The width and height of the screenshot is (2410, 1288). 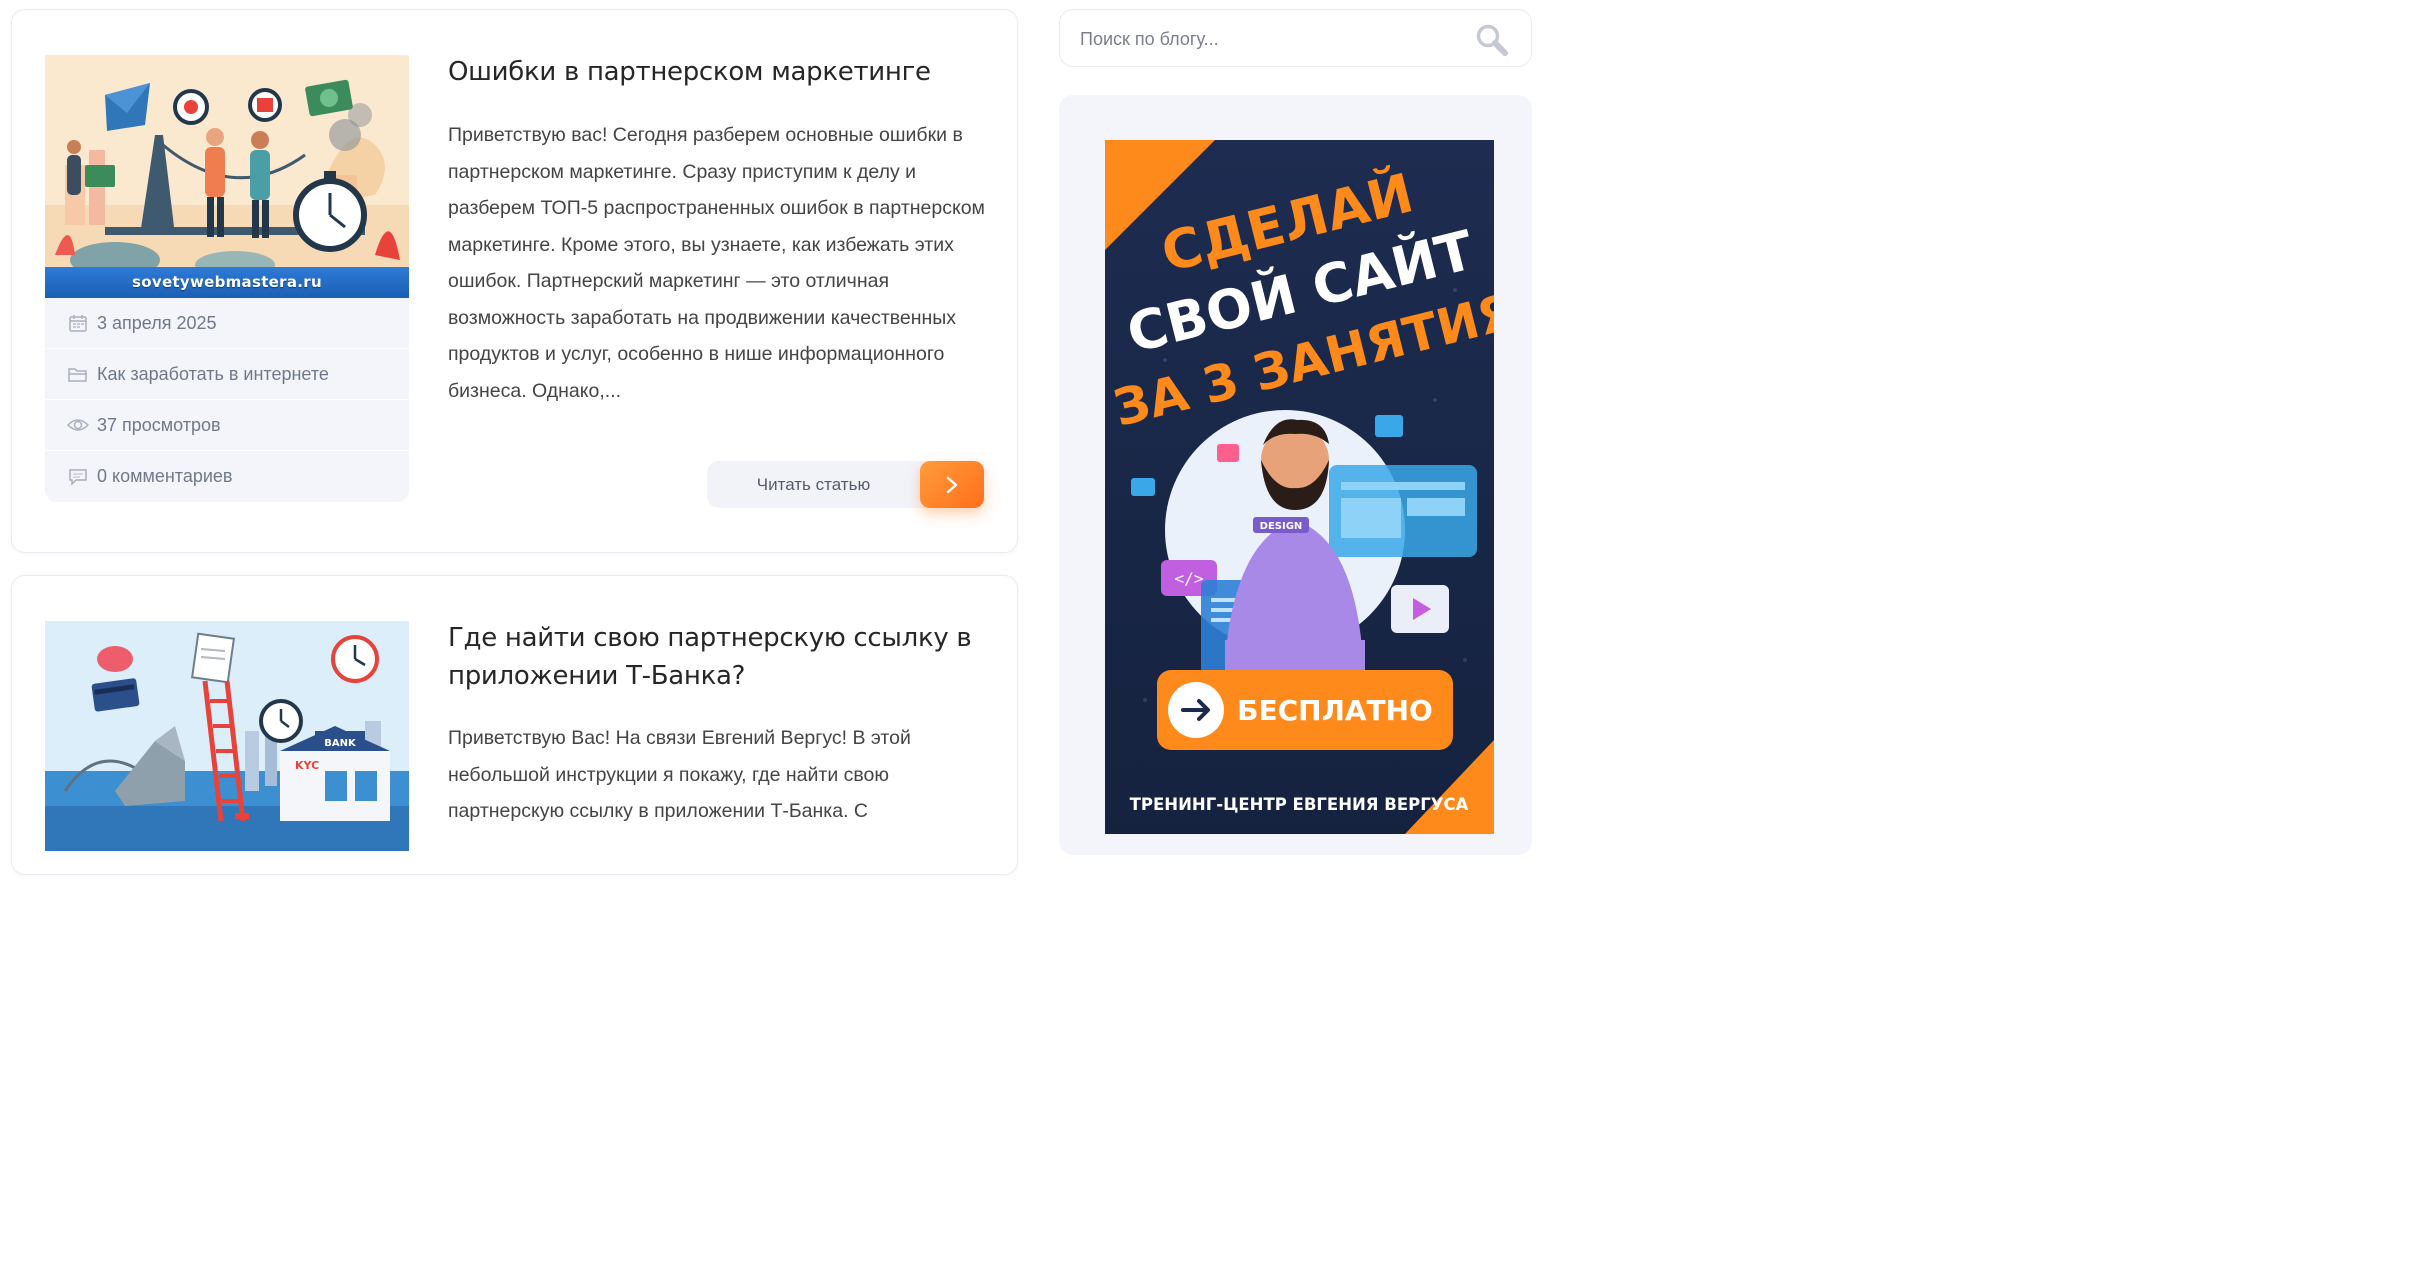 I want to click on ad-shirt-label: DESIGN, so click(x=1281, y=526).